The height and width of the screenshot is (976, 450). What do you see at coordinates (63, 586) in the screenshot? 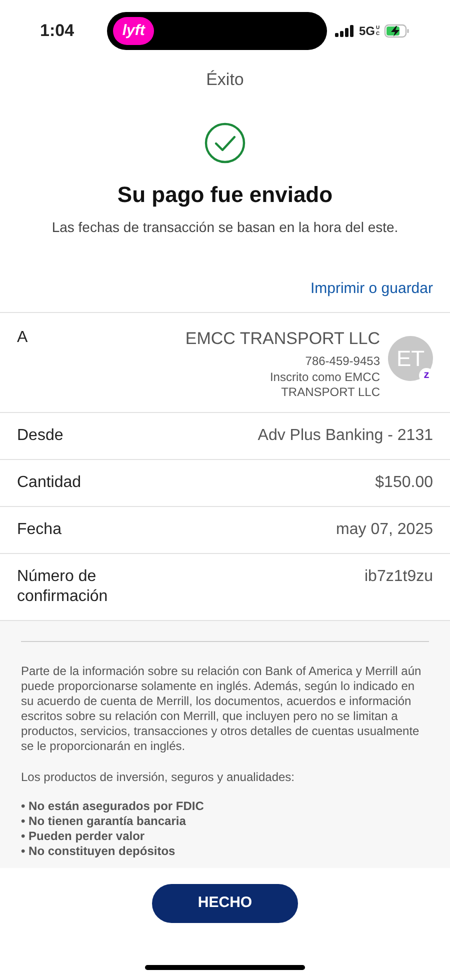
I see `row-label: Número de confirmación` at bounding box center [63, 586].